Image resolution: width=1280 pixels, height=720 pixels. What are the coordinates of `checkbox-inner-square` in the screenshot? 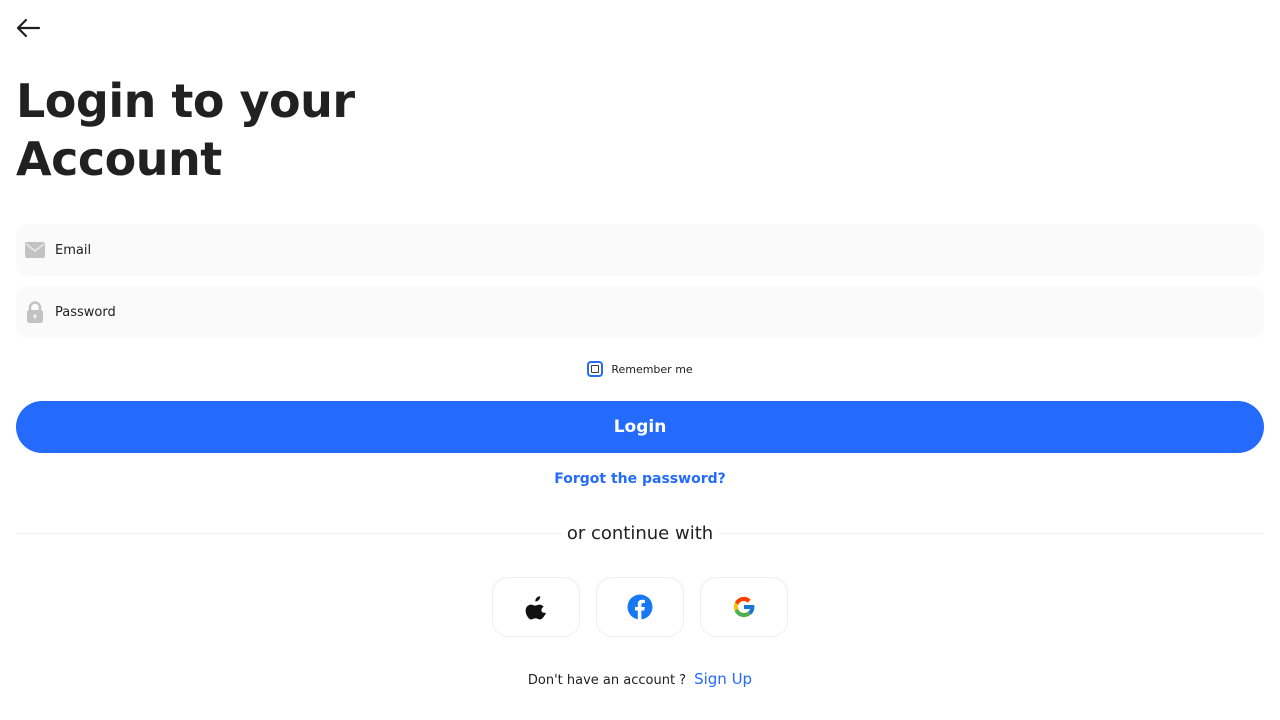 It's located at (595, 369).